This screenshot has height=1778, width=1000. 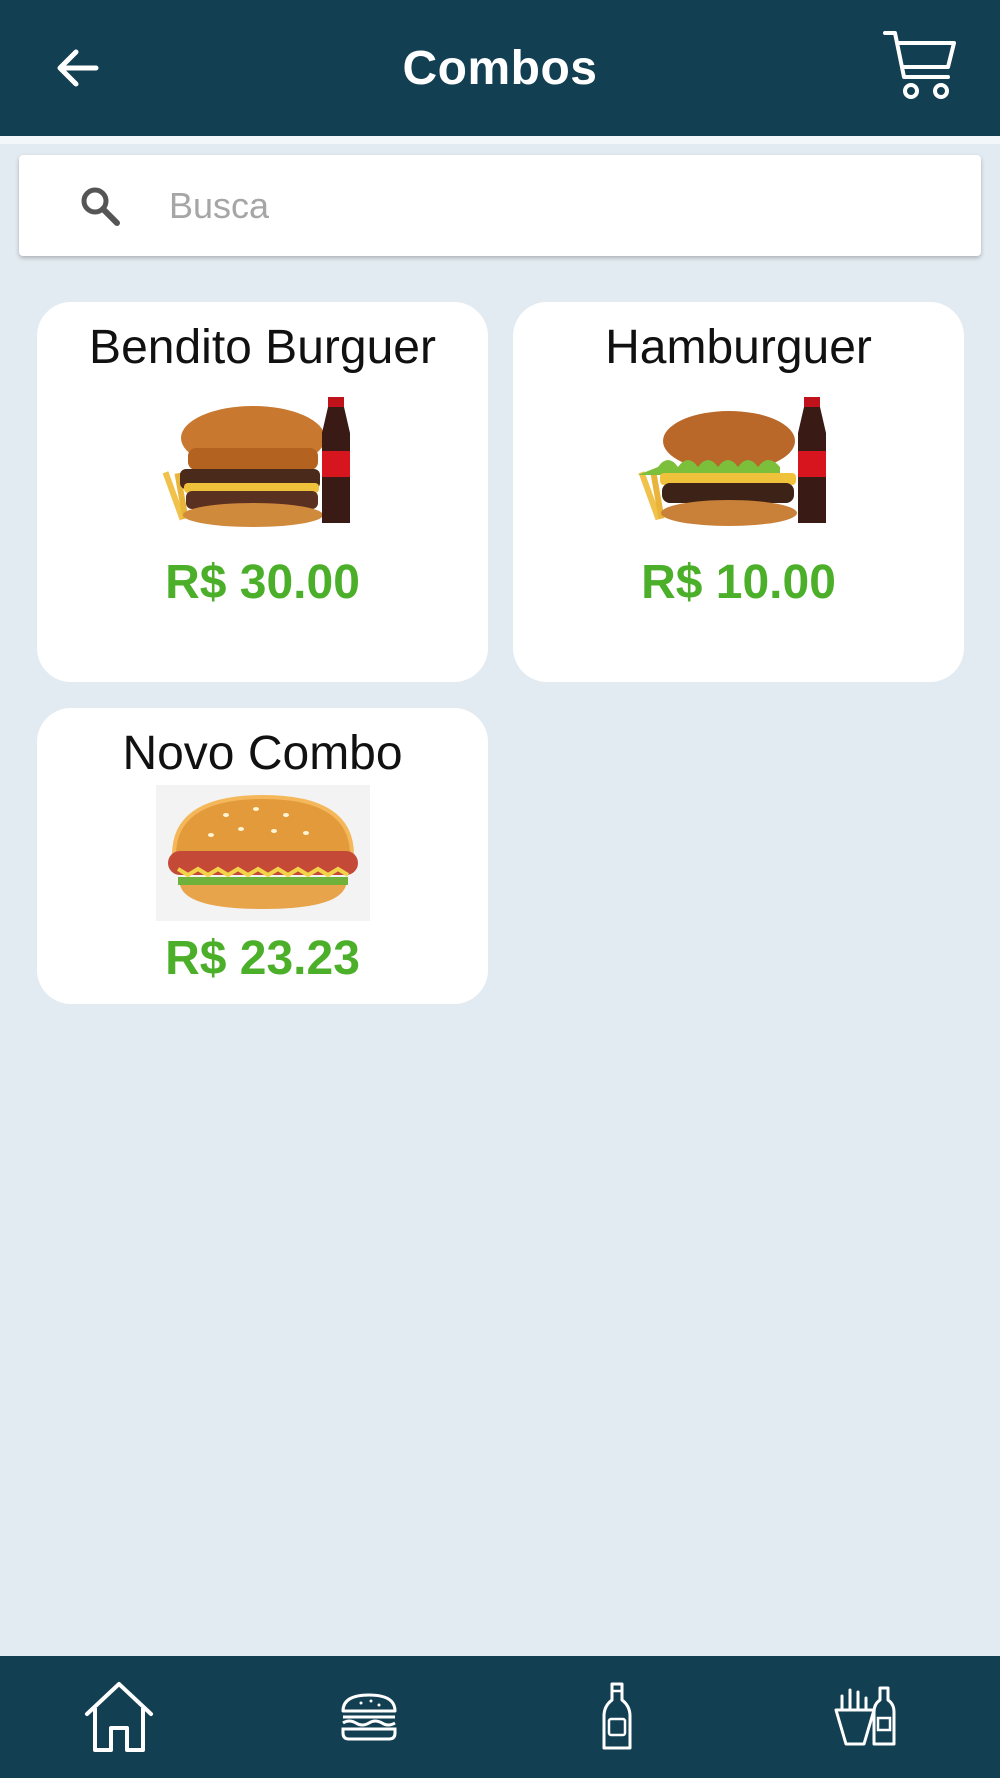 I want to click on bottle-icon, so click(x=617, y=1716).